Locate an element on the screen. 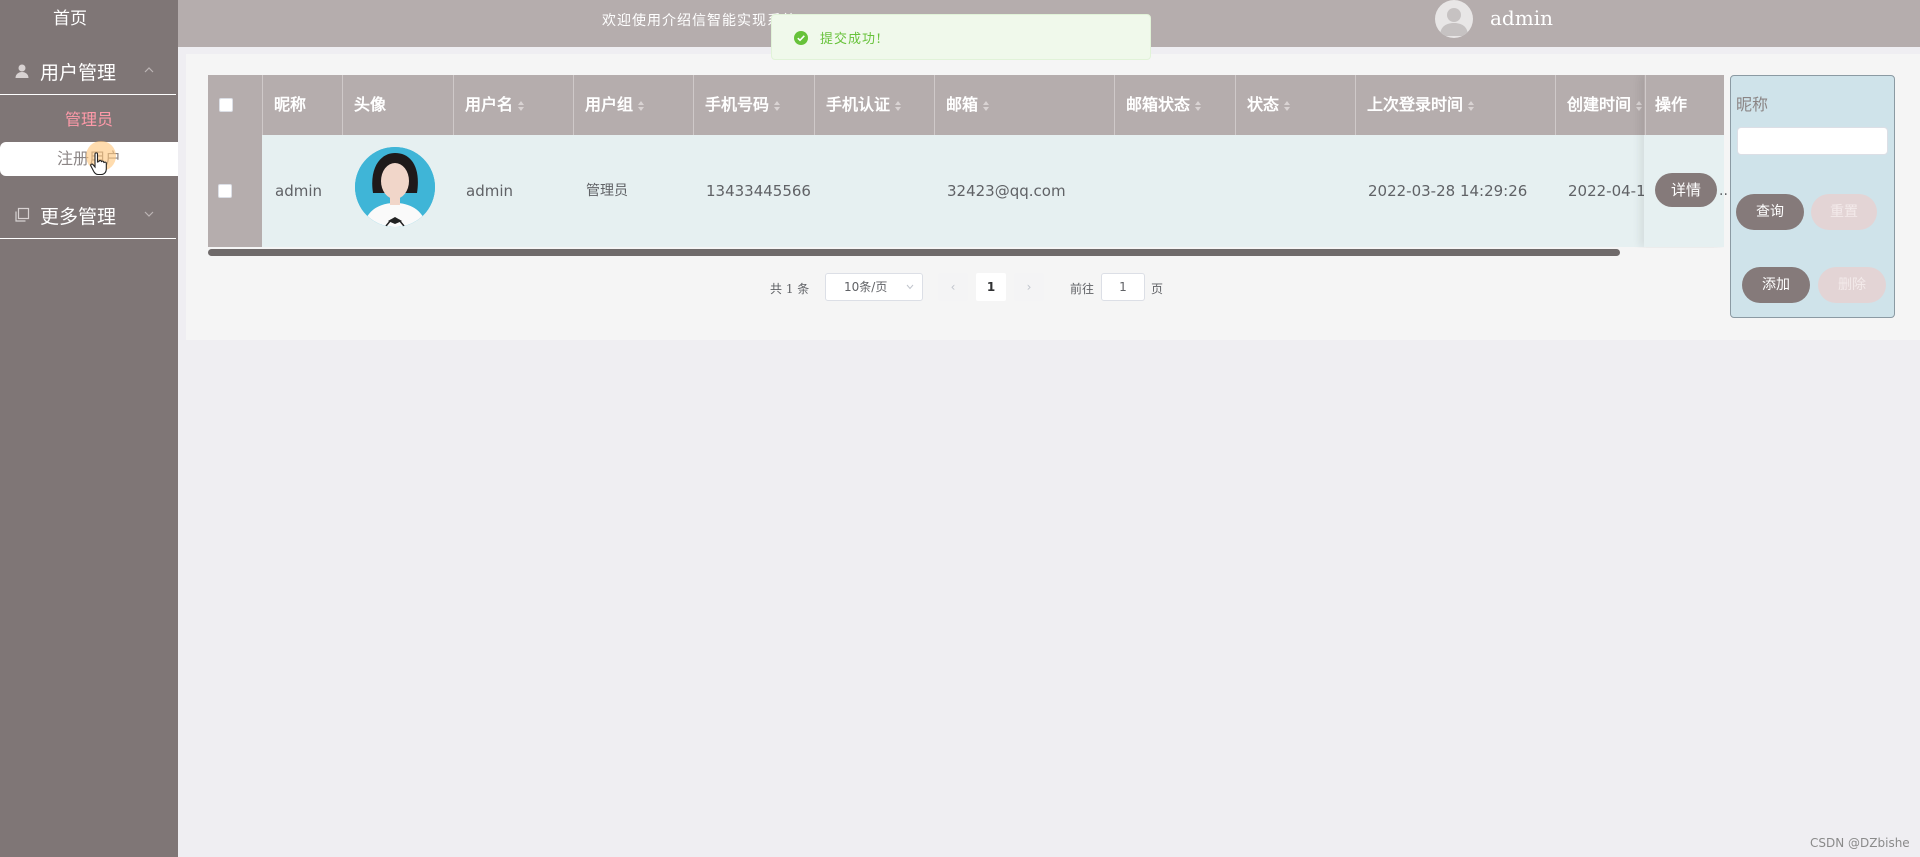 This screenshot has width=1920, height=857. row-checkbox is located at coordinates (225, 191).